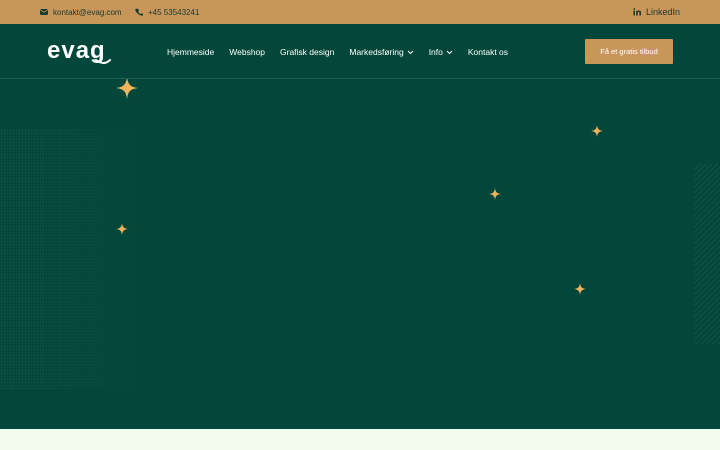 Image resolution: width=720 pixels, height=450 pixels. What do you see at coordinates (707, 254) in the screenshot?
I see `diagonal-lines-decoration` at bounding box center [707, 254].